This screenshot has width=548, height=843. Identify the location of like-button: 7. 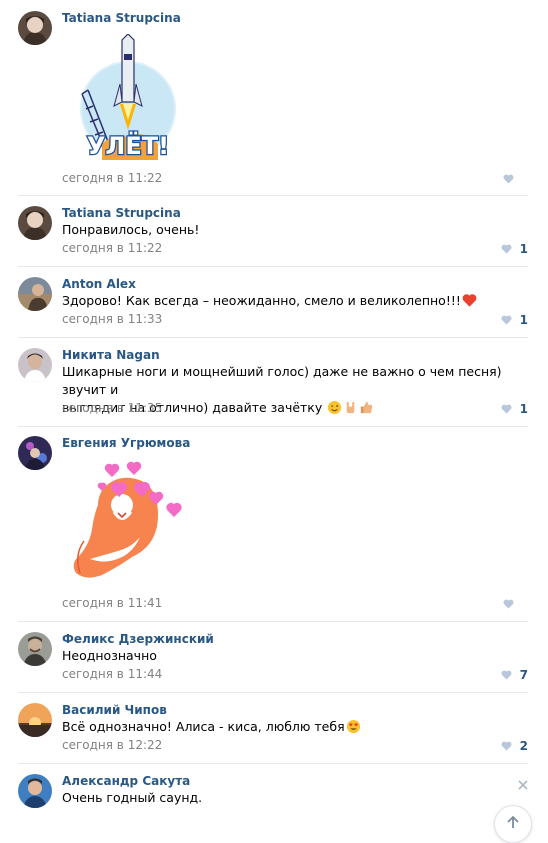
(514, 675).